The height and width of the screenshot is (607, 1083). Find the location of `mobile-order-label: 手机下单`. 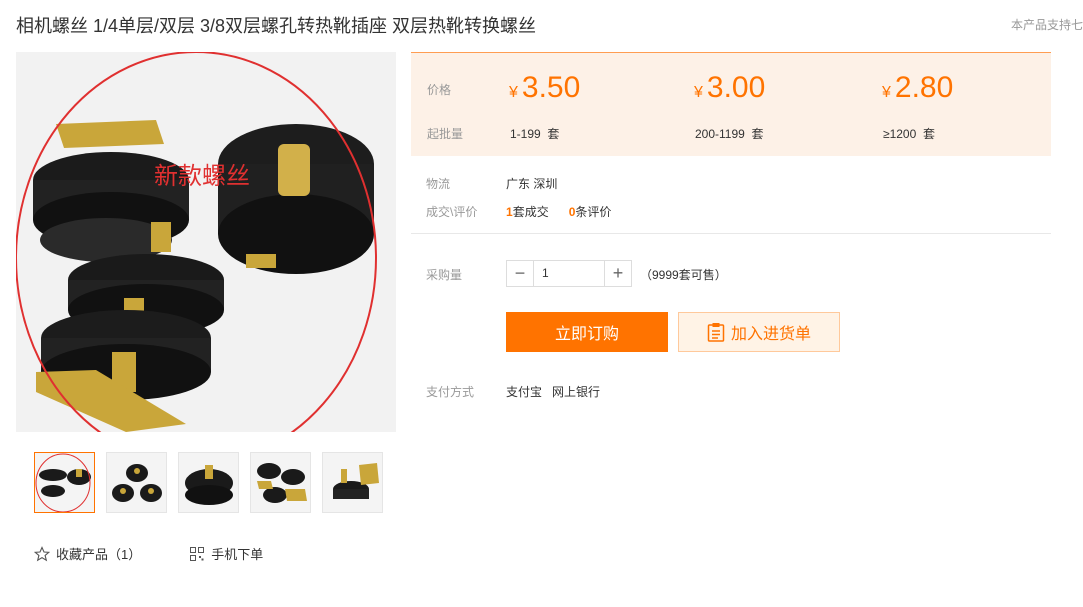

mobile-order-label: 手机下单 is located at coordinates (237, 554).